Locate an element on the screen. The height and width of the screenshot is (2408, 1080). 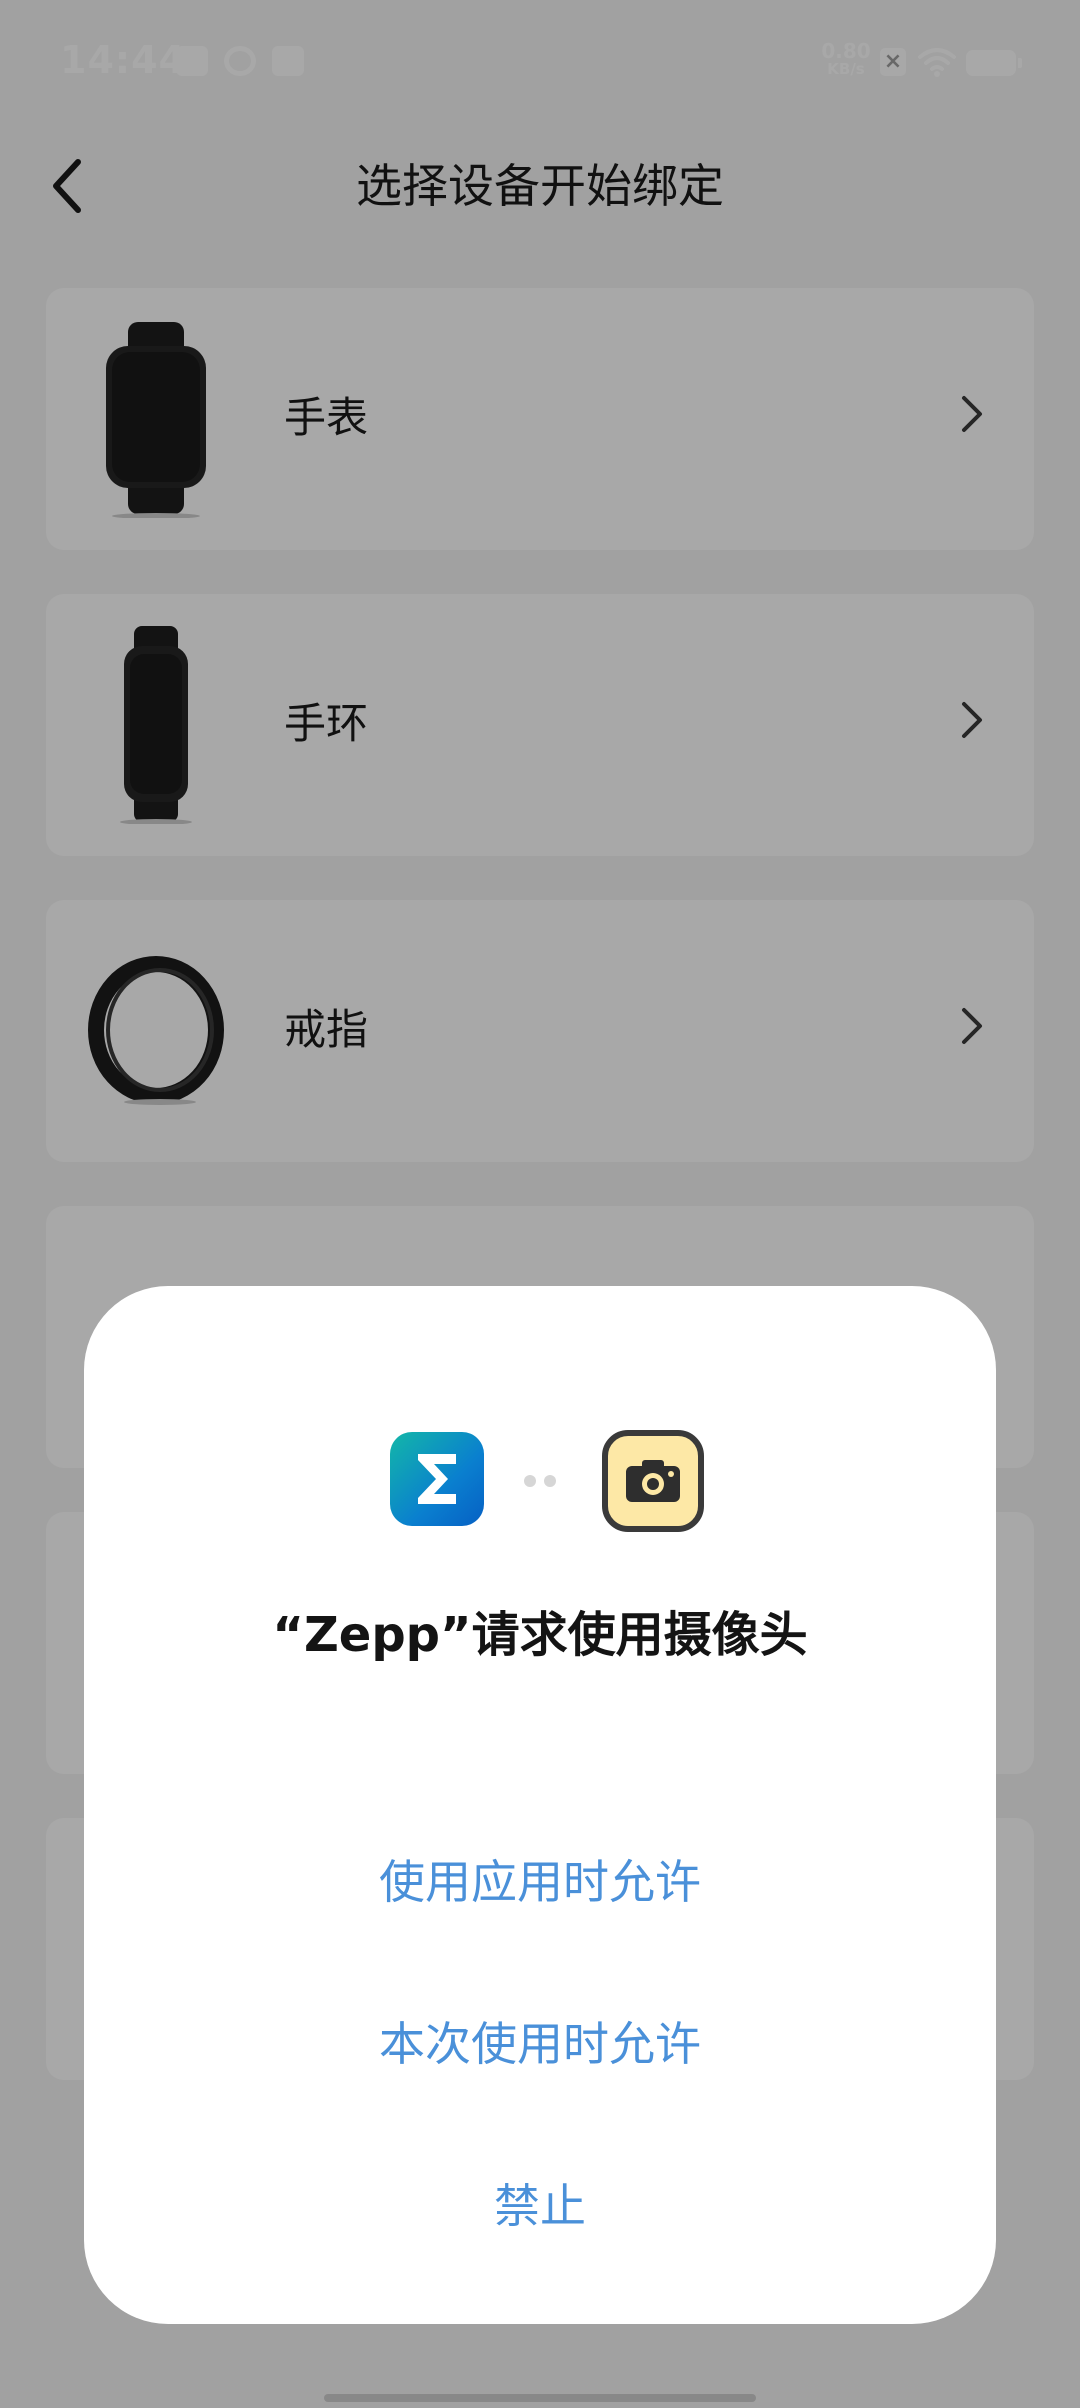
allow-this-time-button: 本次使用时允许 is located at coordinates (540, 2044).